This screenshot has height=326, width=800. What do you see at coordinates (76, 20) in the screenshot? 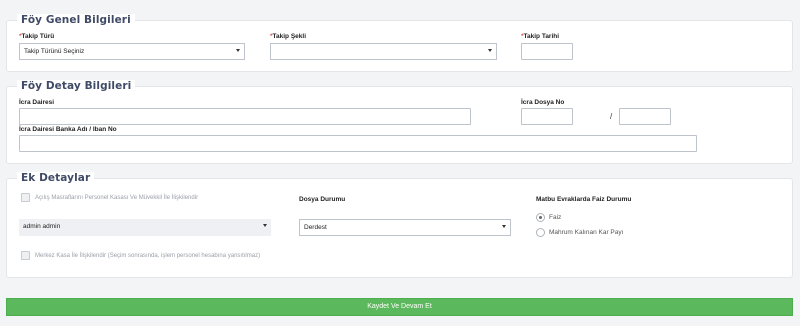
I see `foy-genel-legend: Föy Genel Bilgileri` at bounding box center [76, 20].